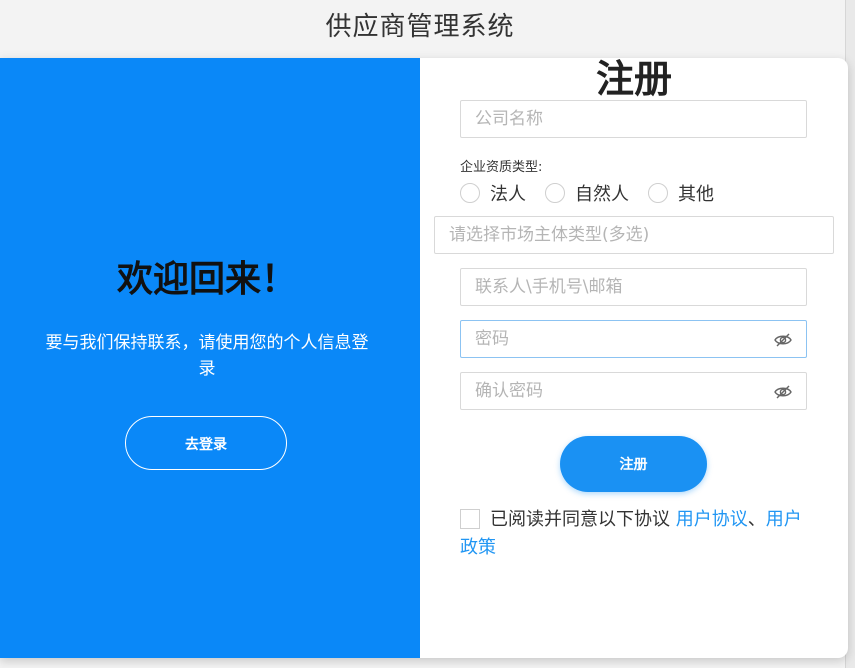 The width and height of the screenshot is (855, 668). Describe the element at coordinates (420, 27) in the screenshot. I see `app-title: 供应商管理系统` at that location.